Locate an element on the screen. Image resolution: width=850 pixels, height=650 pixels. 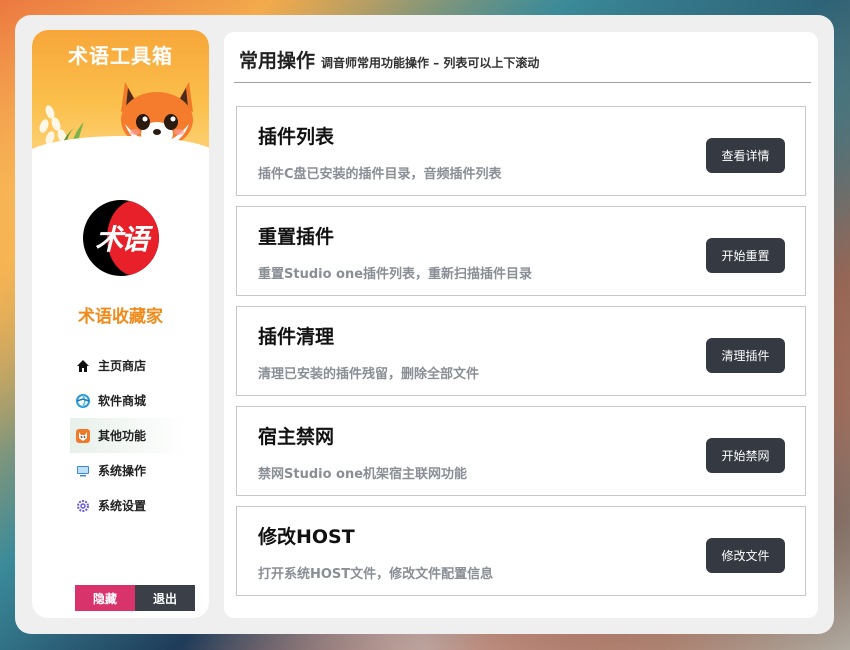
card-description: 插件C盘已安装的插件目录，音频插件列表 is located at coordinates (380, 174).